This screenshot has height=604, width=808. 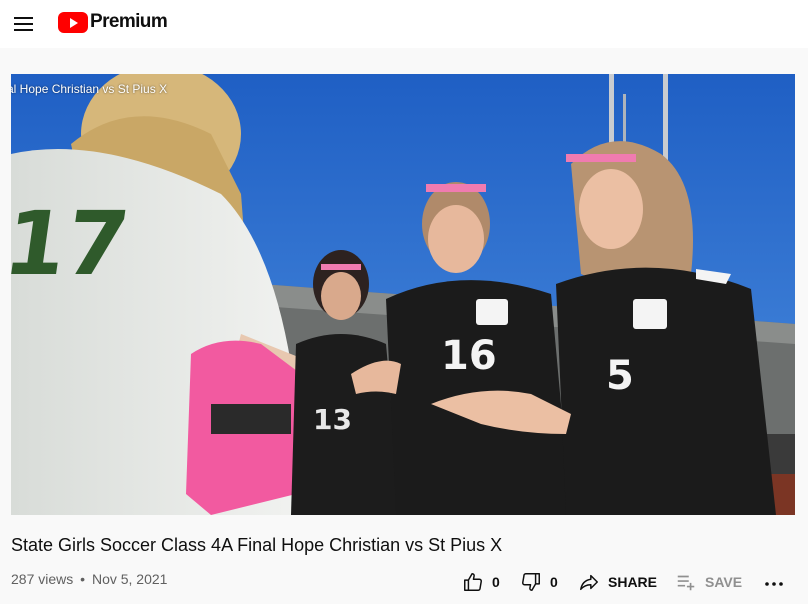 I want to click on save-button: SAVE, so click(x=708, y=582).